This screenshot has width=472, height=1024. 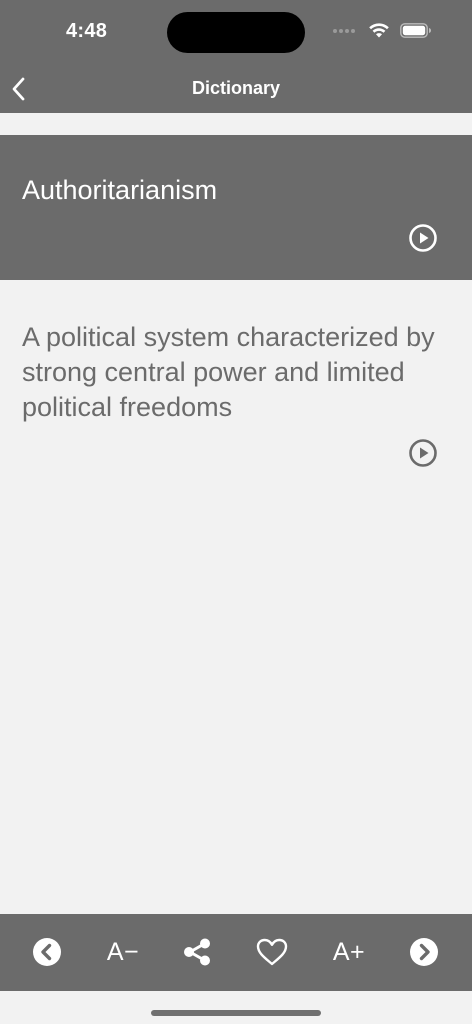 I want to click on previous-button, so click(x=47, y=952).